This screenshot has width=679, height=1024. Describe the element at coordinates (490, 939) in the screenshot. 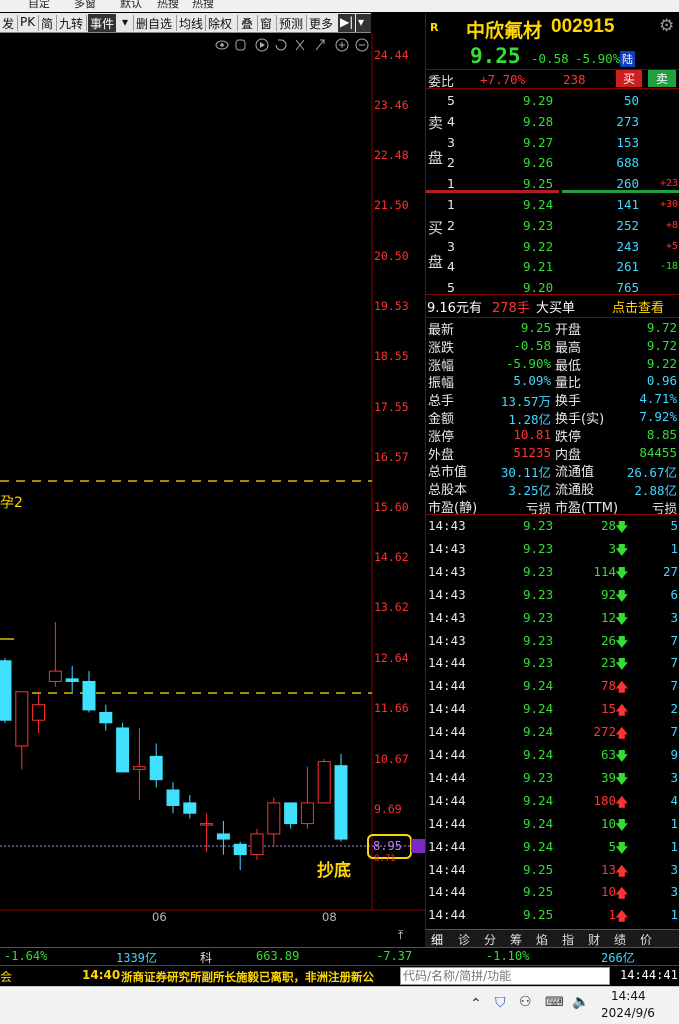

I see `tab-split: 分` at that location.